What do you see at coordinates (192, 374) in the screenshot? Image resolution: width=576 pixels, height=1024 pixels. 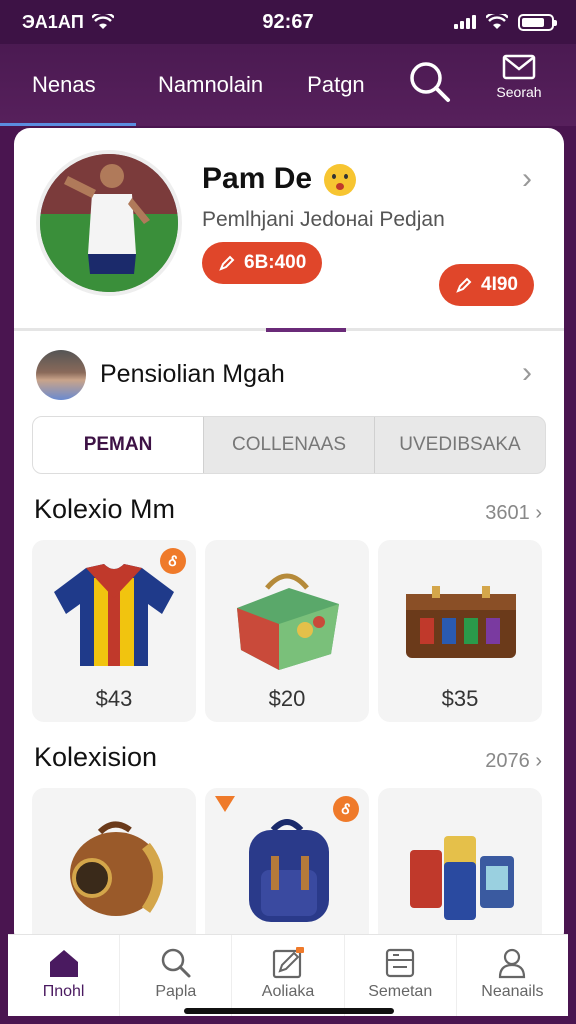 I see `sub-profile-title: Pensiolian Mgah` at bounding box center [192, 374].